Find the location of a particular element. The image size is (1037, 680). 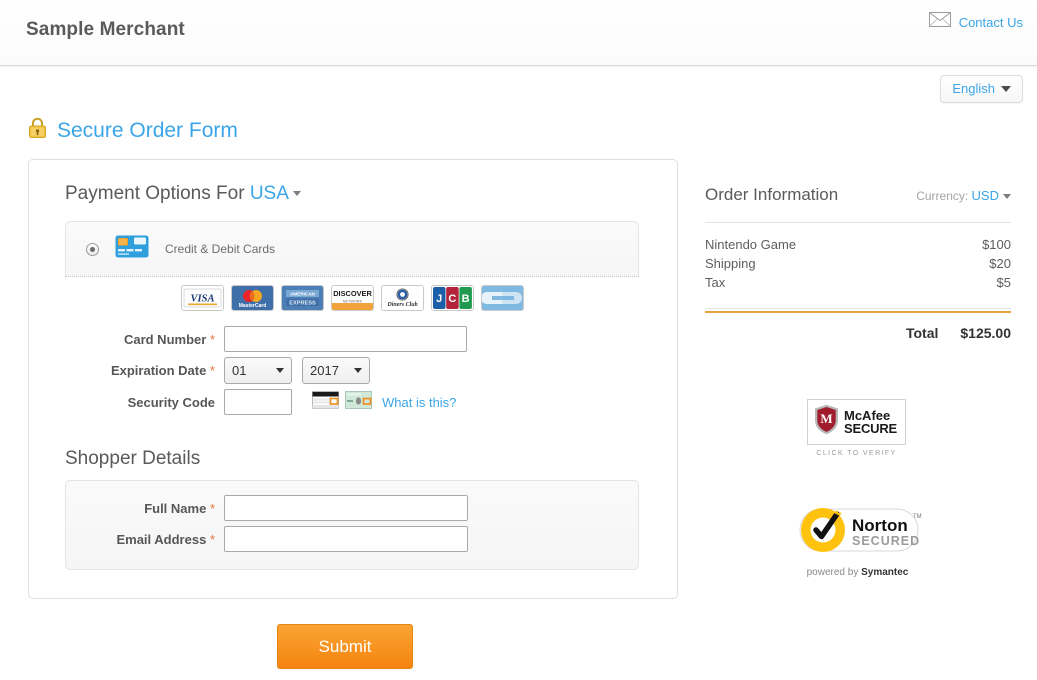

order-total-value: $125.00 is located at coordinates (985, 333).